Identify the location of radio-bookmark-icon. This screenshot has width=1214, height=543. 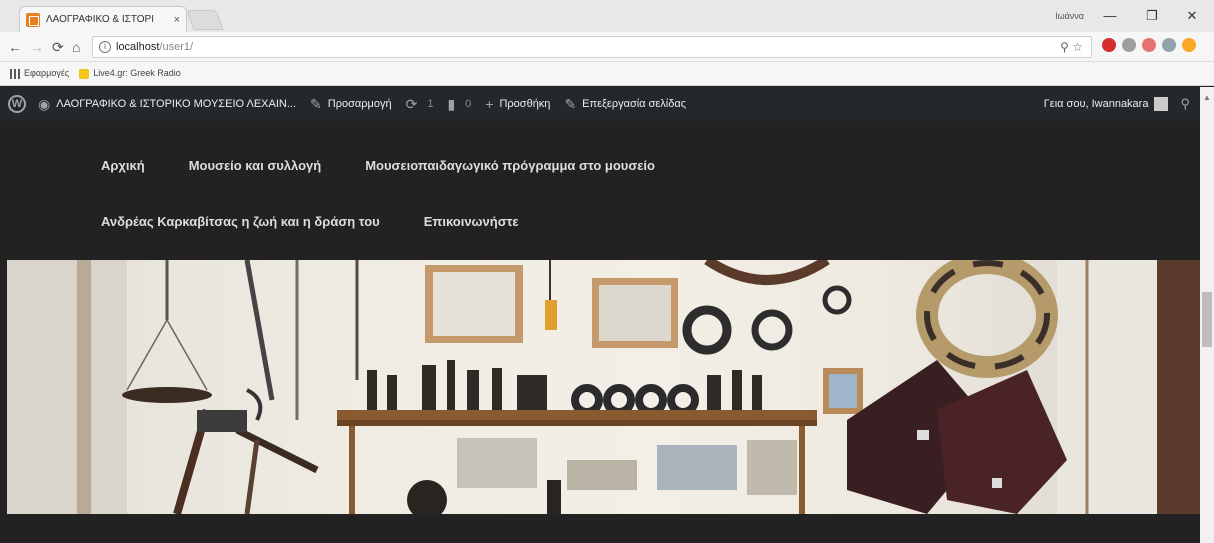
(84, 73).